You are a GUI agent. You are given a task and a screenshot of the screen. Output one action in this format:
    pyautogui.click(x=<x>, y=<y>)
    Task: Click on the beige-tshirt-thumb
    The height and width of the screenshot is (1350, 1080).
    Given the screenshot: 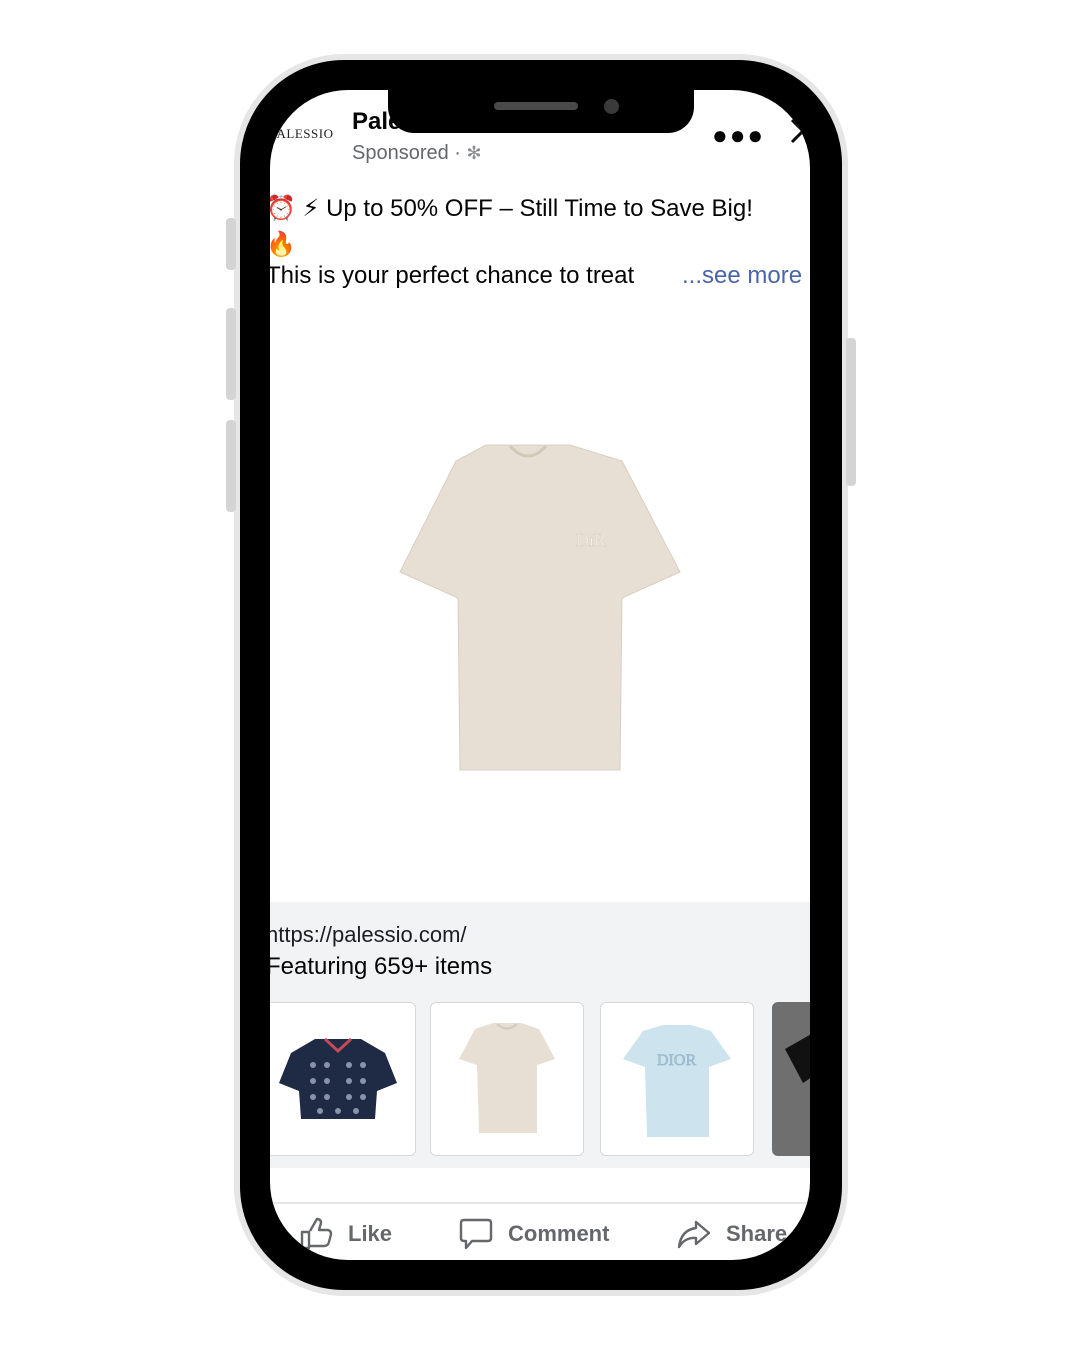 What is the action you would take?
    pyautogui.click(x=507, y=1078)
    